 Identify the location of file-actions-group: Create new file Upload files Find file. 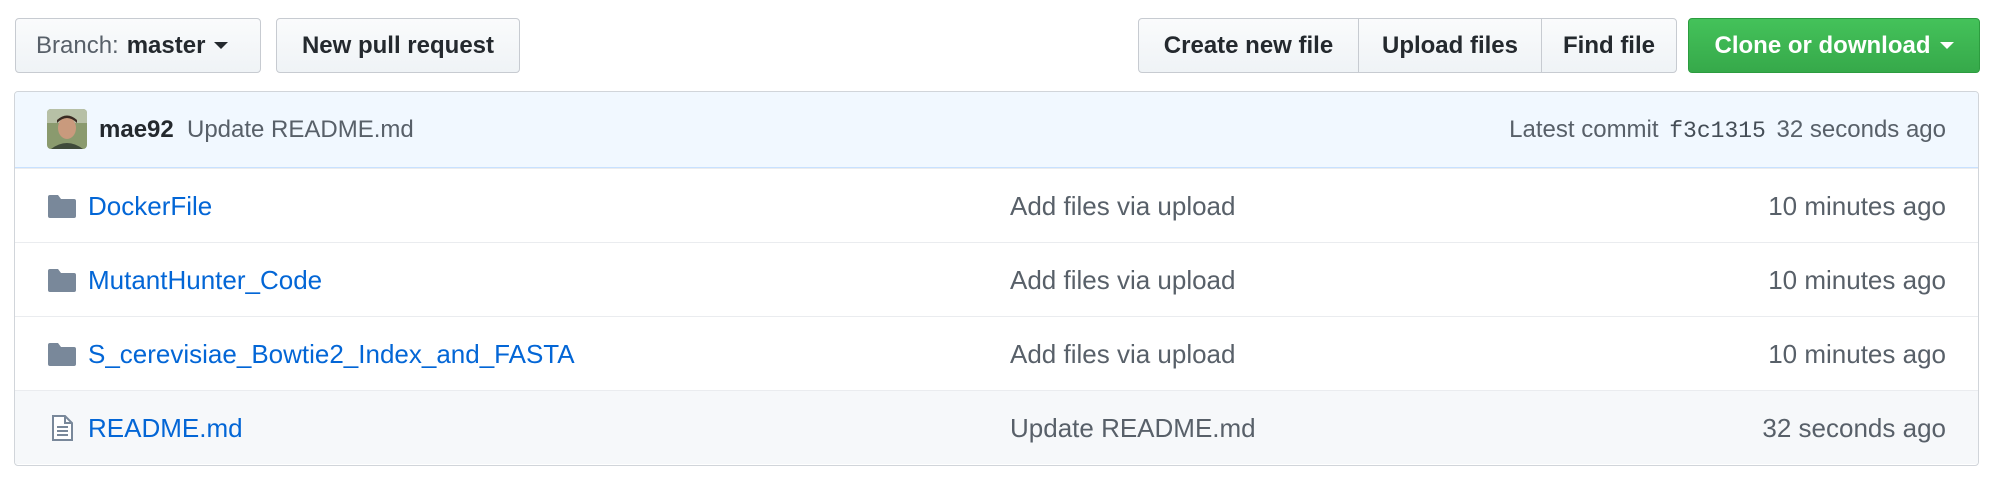
(1407, 45).